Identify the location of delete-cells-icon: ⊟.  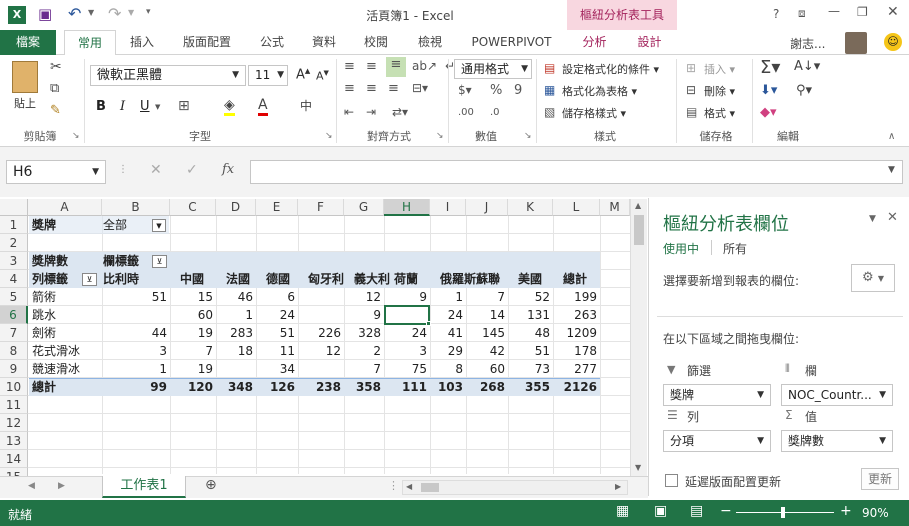
(691, 90).